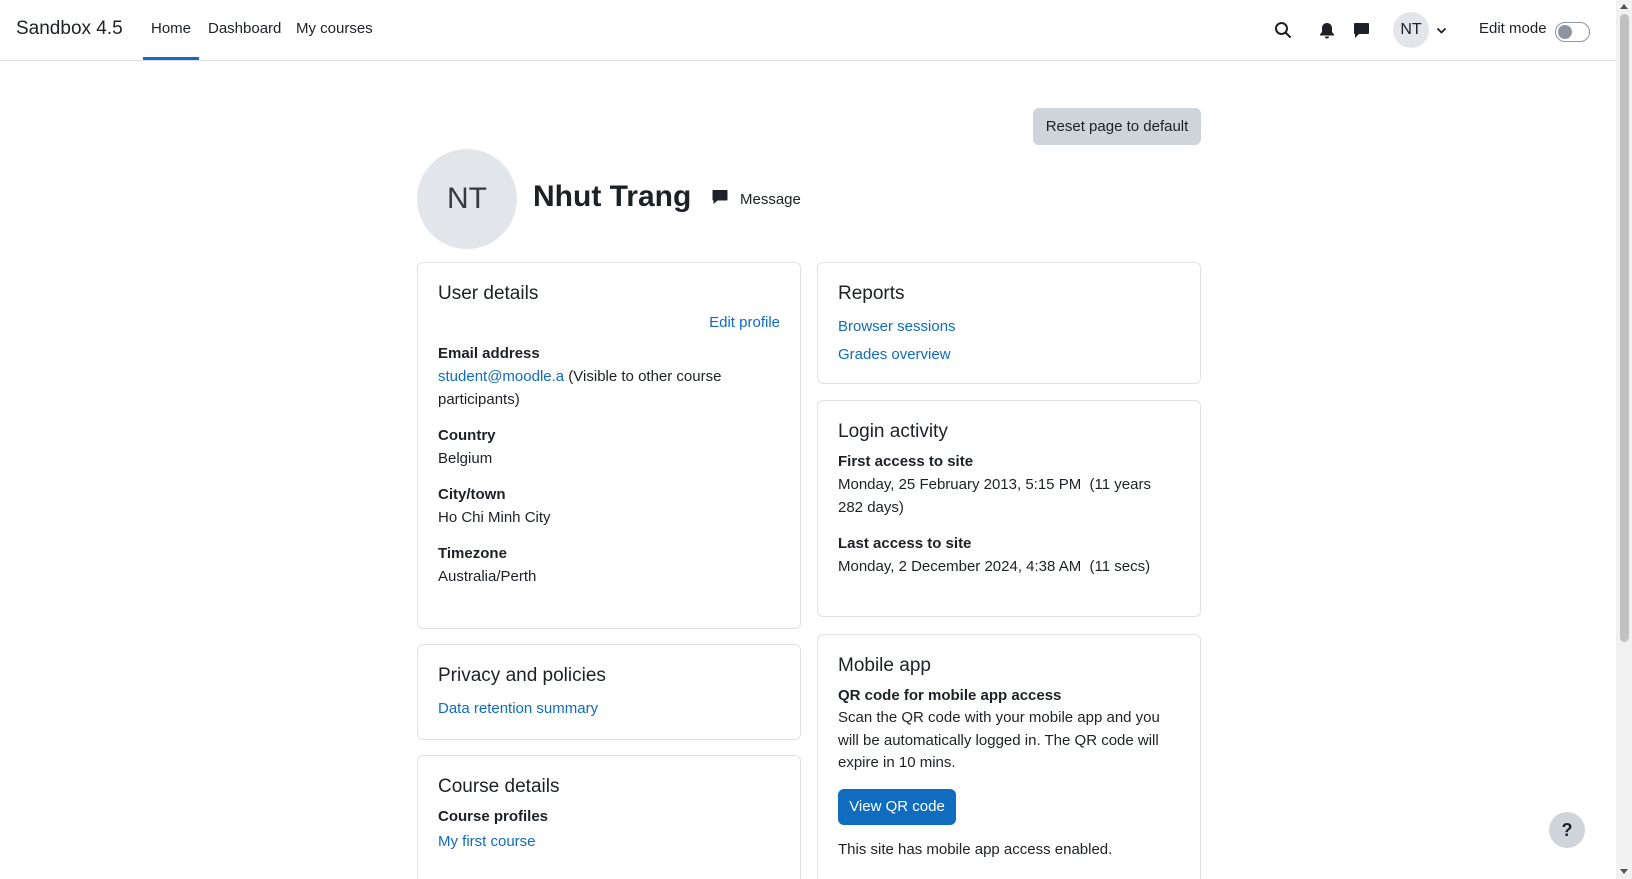  Describe the element at coordinates (1624, 871) in the screenshot. I see `scroll-down-arrow-icon` at that location.